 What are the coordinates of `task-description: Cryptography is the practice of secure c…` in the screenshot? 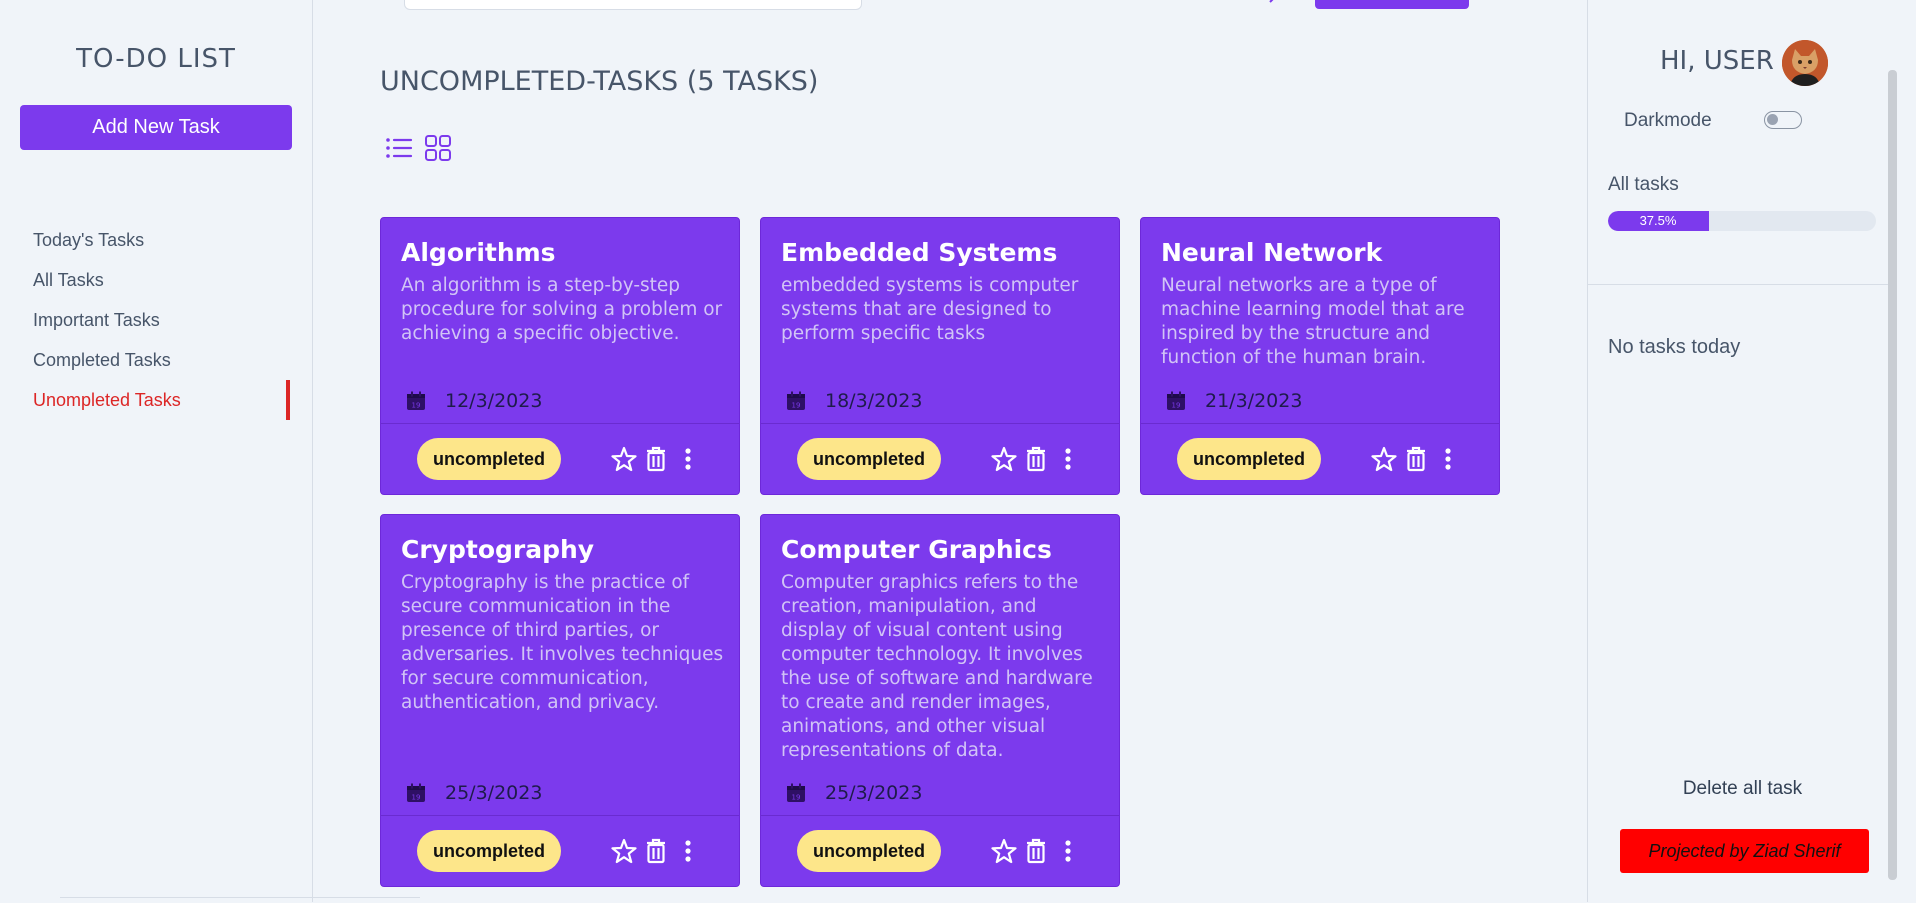 It's located at (562, 642).